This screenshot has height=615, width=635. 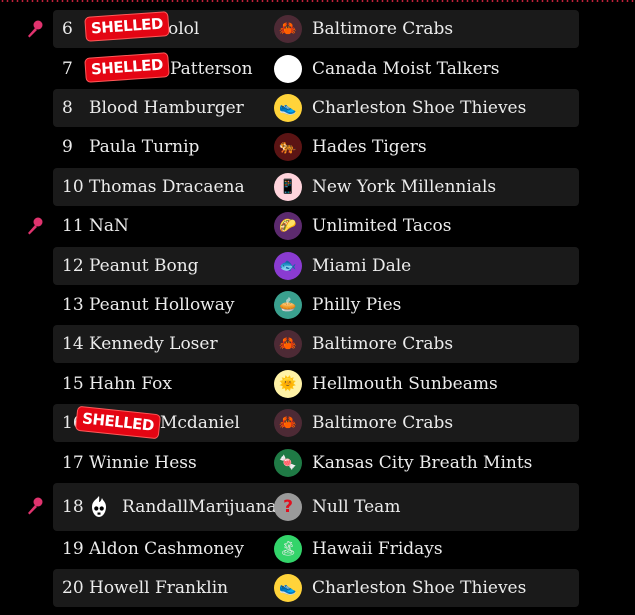 I want to click on table-row: 15 Hahn Fox 🌞 Hellmouth Sunbeams, so click(x=316, y=384).